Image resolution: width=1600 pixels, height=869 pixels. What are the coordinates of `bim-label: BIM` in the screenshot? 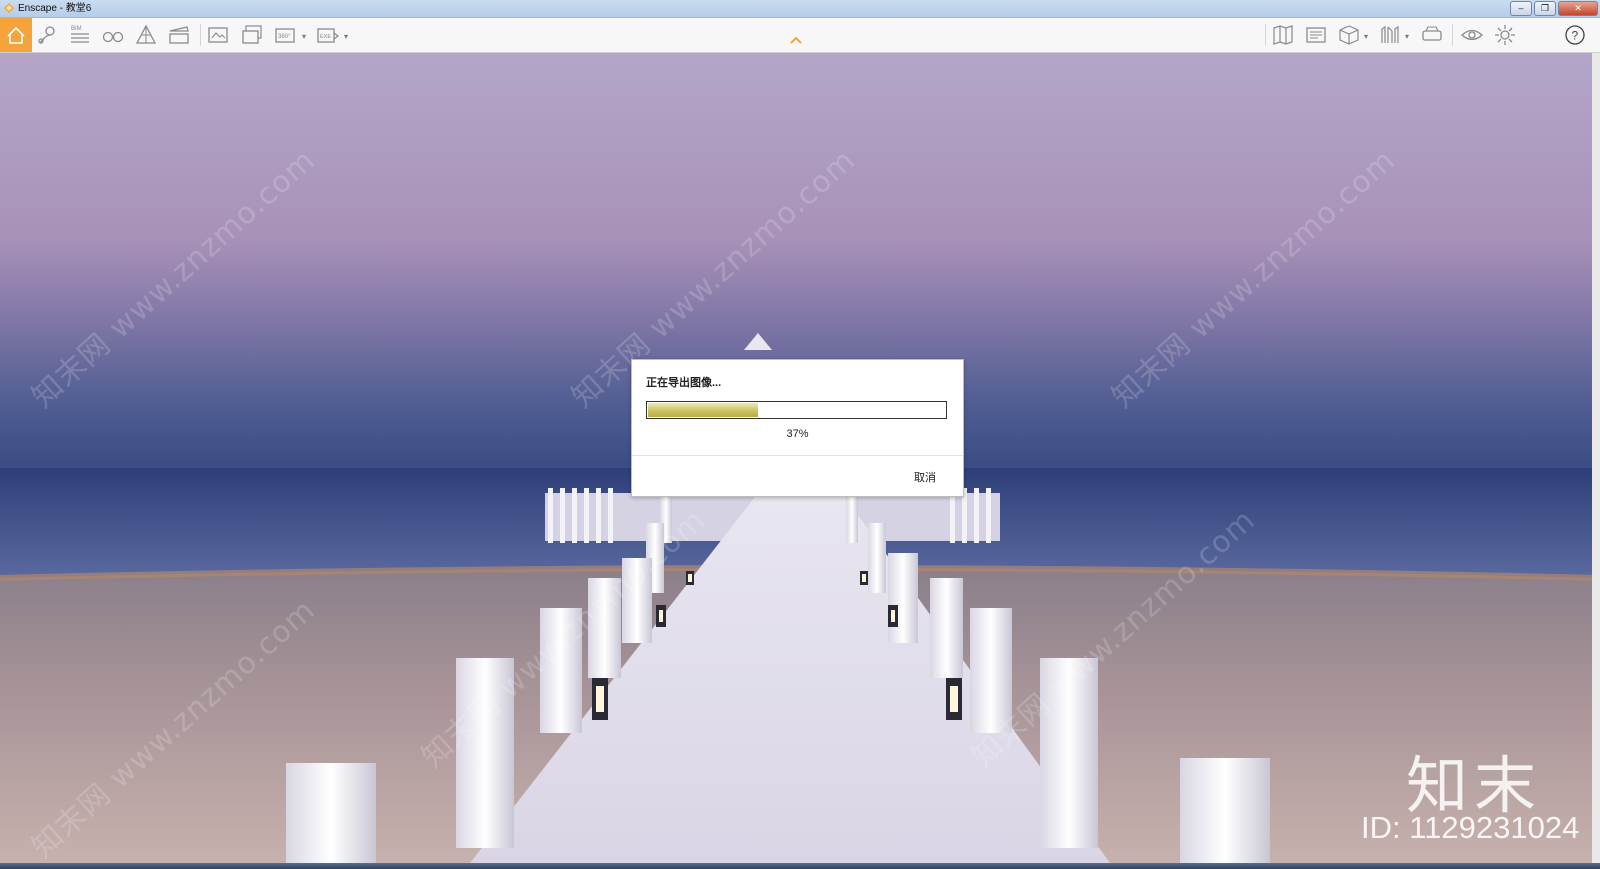 It's located at (76, 29).